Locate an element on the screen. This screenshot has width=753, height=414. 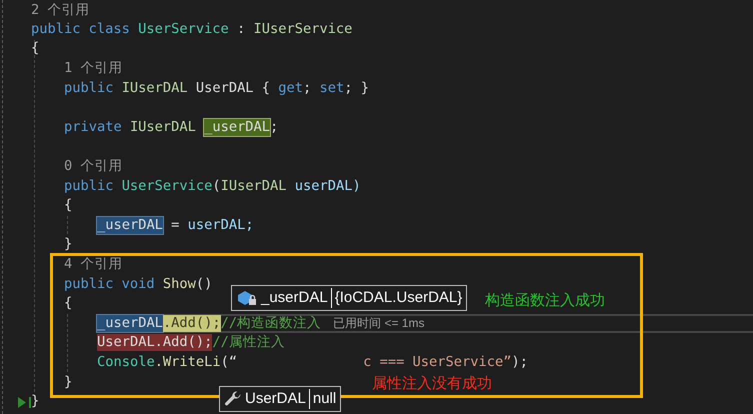
code-token: Show is located at coordinates (179, 284).